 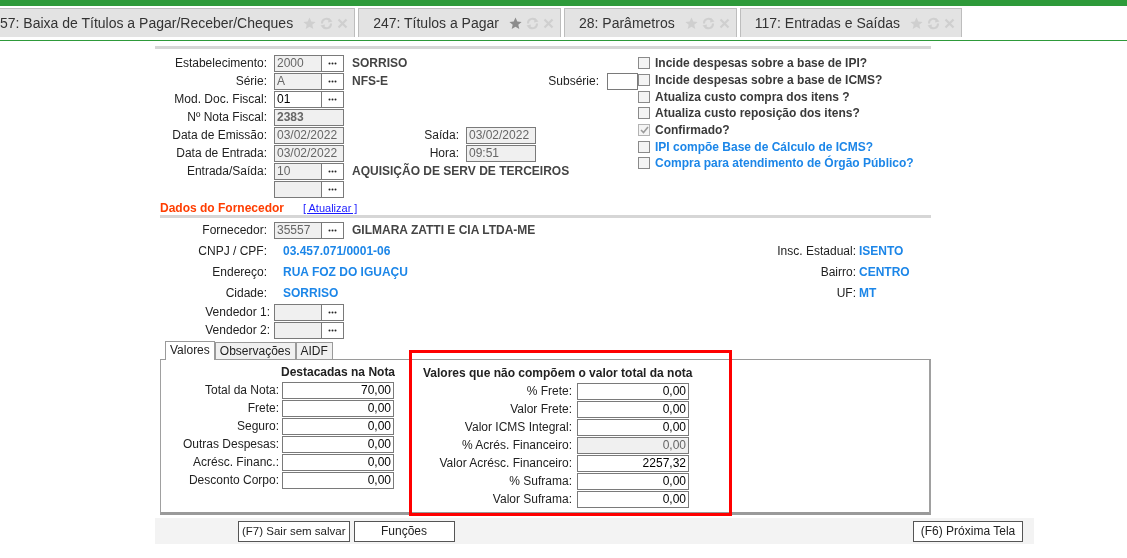 I want to click on field-label: Nº Nota Fiscal:, so click(x=226, y=117).